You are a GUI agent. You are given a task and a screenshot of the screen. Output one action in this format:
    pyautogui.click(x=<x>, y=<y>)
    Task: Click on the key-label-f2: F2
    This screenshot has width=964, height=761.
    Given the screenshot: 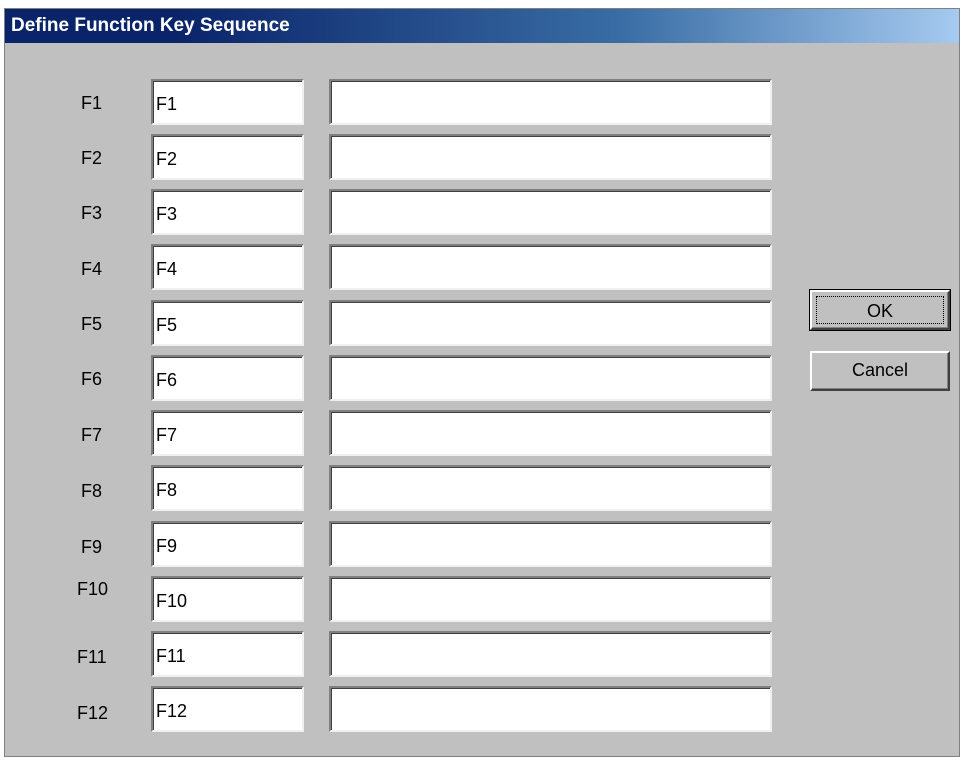 What is the action you would take?
    pyautogui.click(x=92, y=158)
    